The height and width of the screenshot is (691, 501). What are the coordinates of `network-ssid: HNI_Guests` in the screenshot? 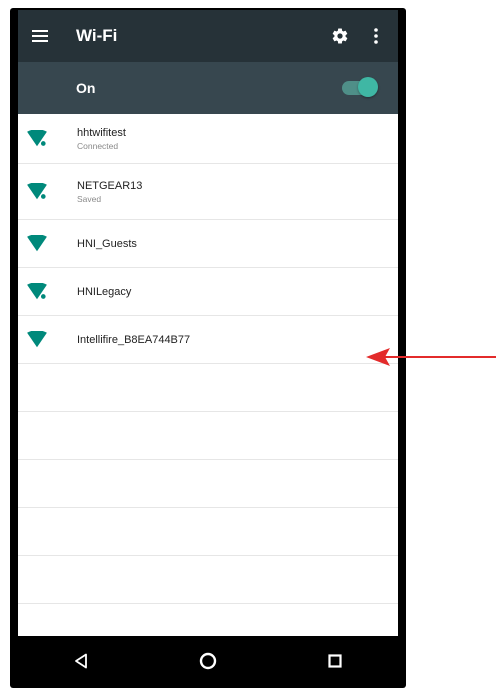 It's located at (107, 243).